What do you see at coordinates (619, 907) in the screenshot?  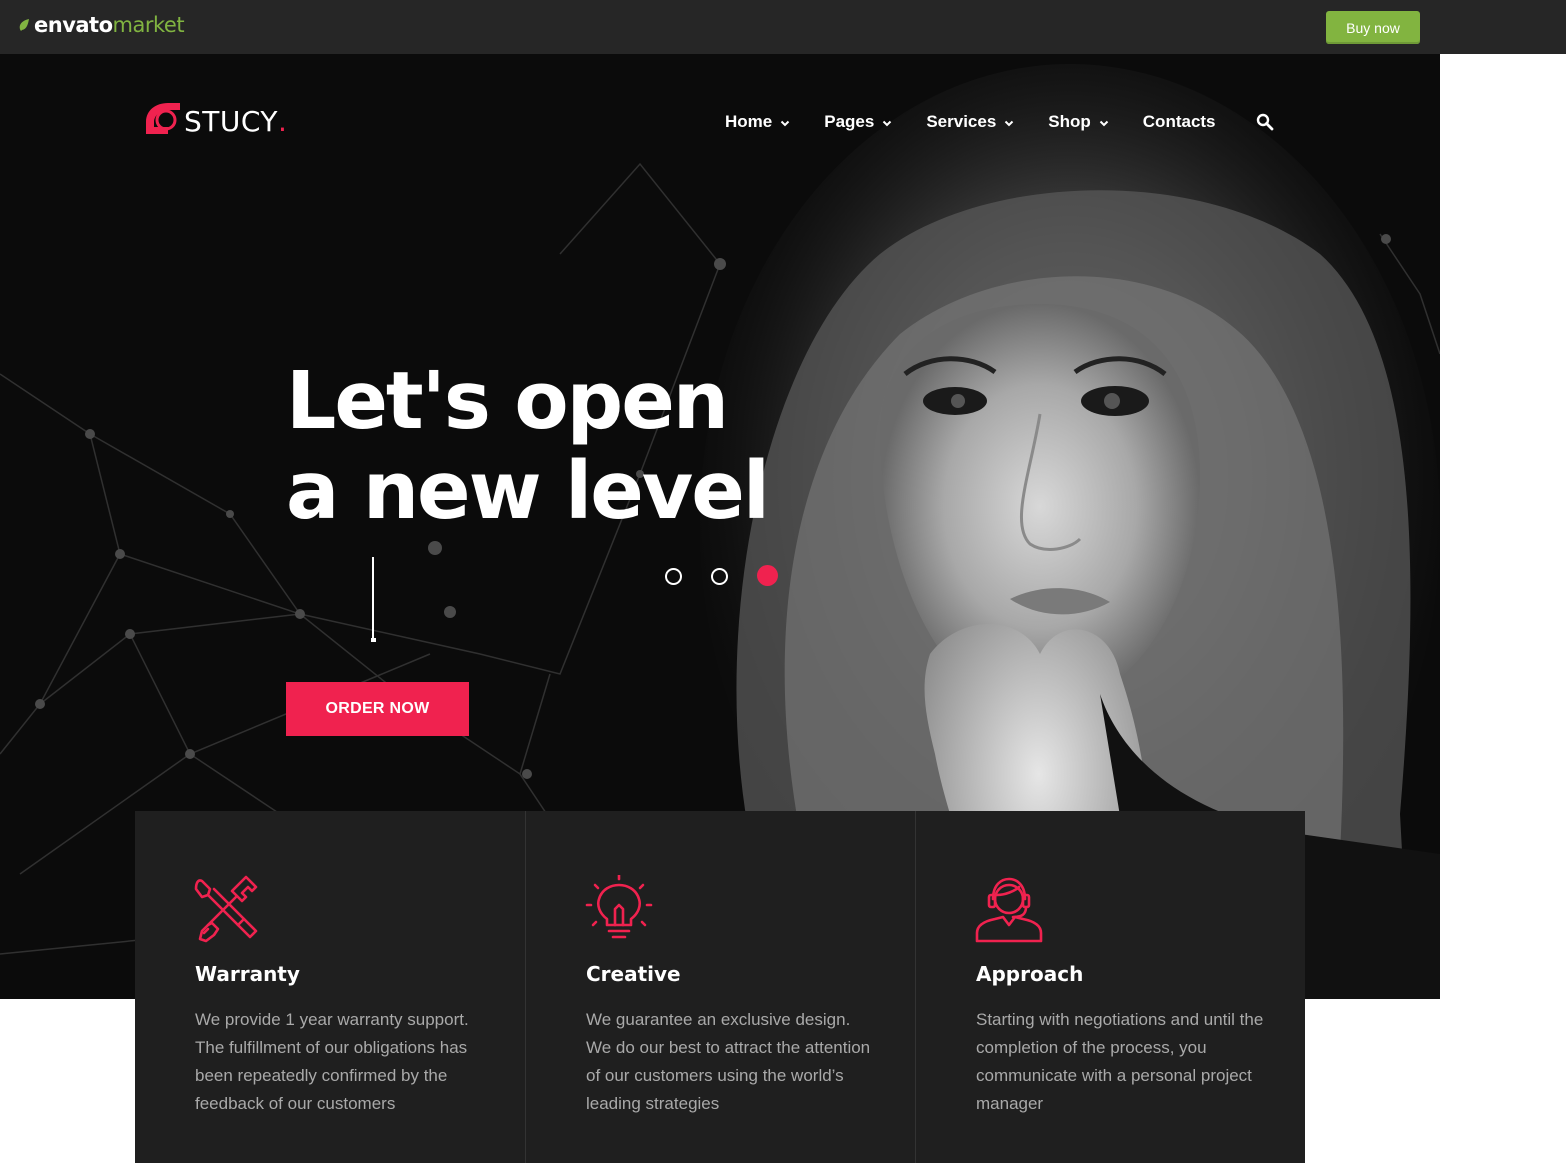 I see `lightbulb-icon` at bounding box center [619, 907].